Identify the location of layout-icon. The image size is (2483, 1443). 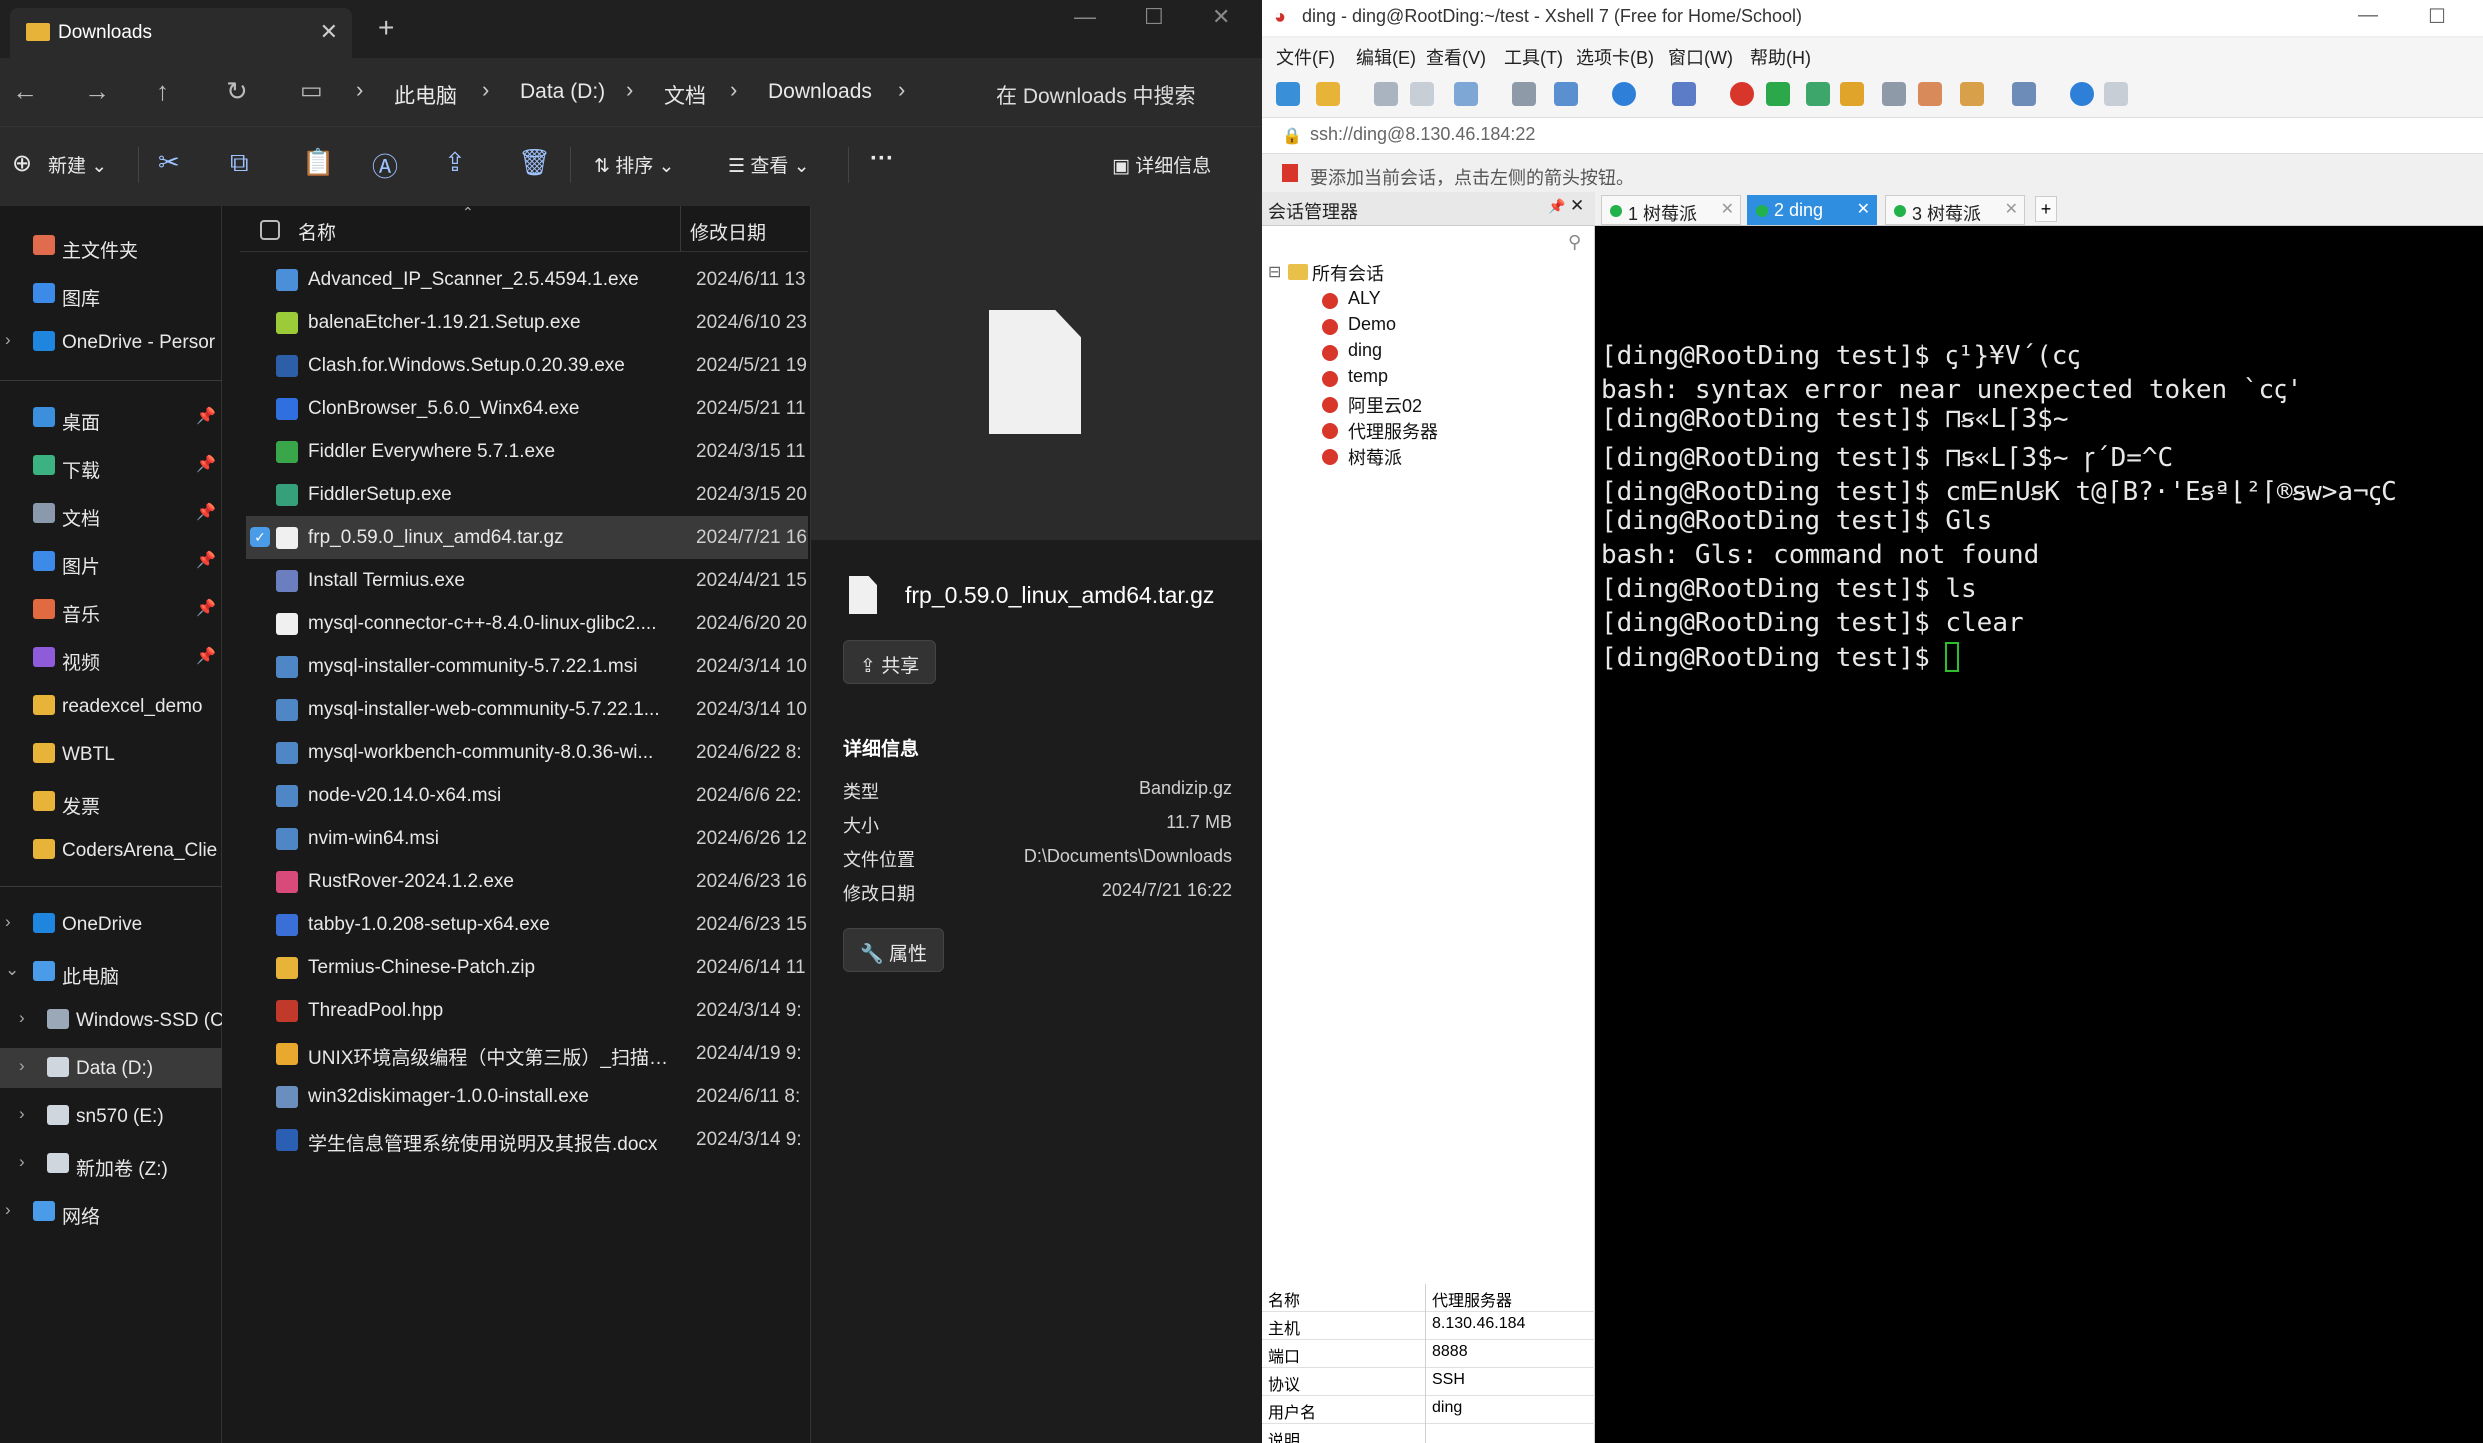
(2024, 94).